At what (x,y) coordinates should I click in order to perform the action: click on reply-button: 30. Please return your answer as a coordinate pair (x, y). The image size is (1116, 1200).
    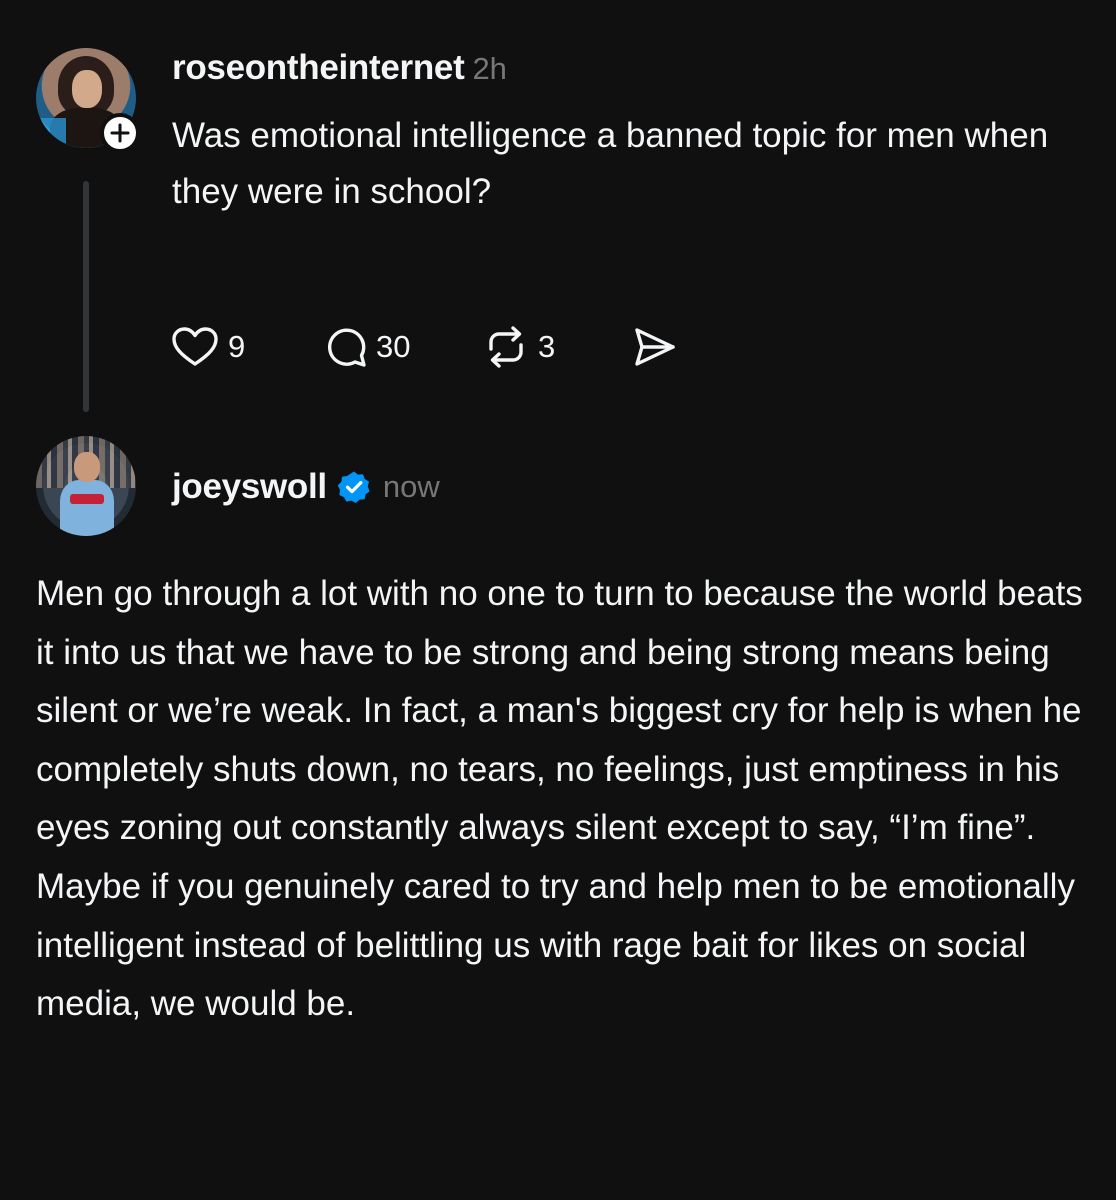
    Looking at the image, I should click on (380, 347).